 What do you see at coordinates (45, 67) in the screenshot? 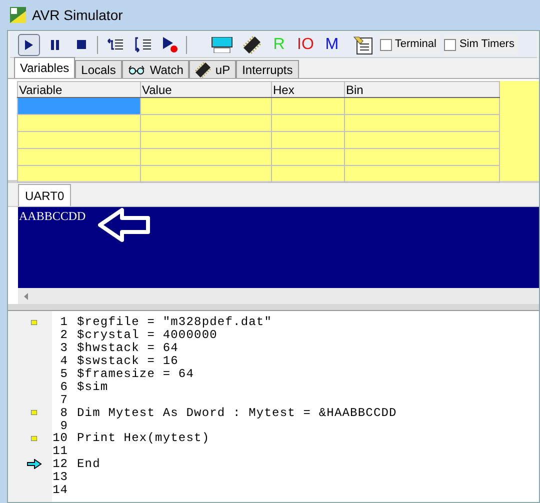
I see `tab: Variables` at bounding box center [45, 67].